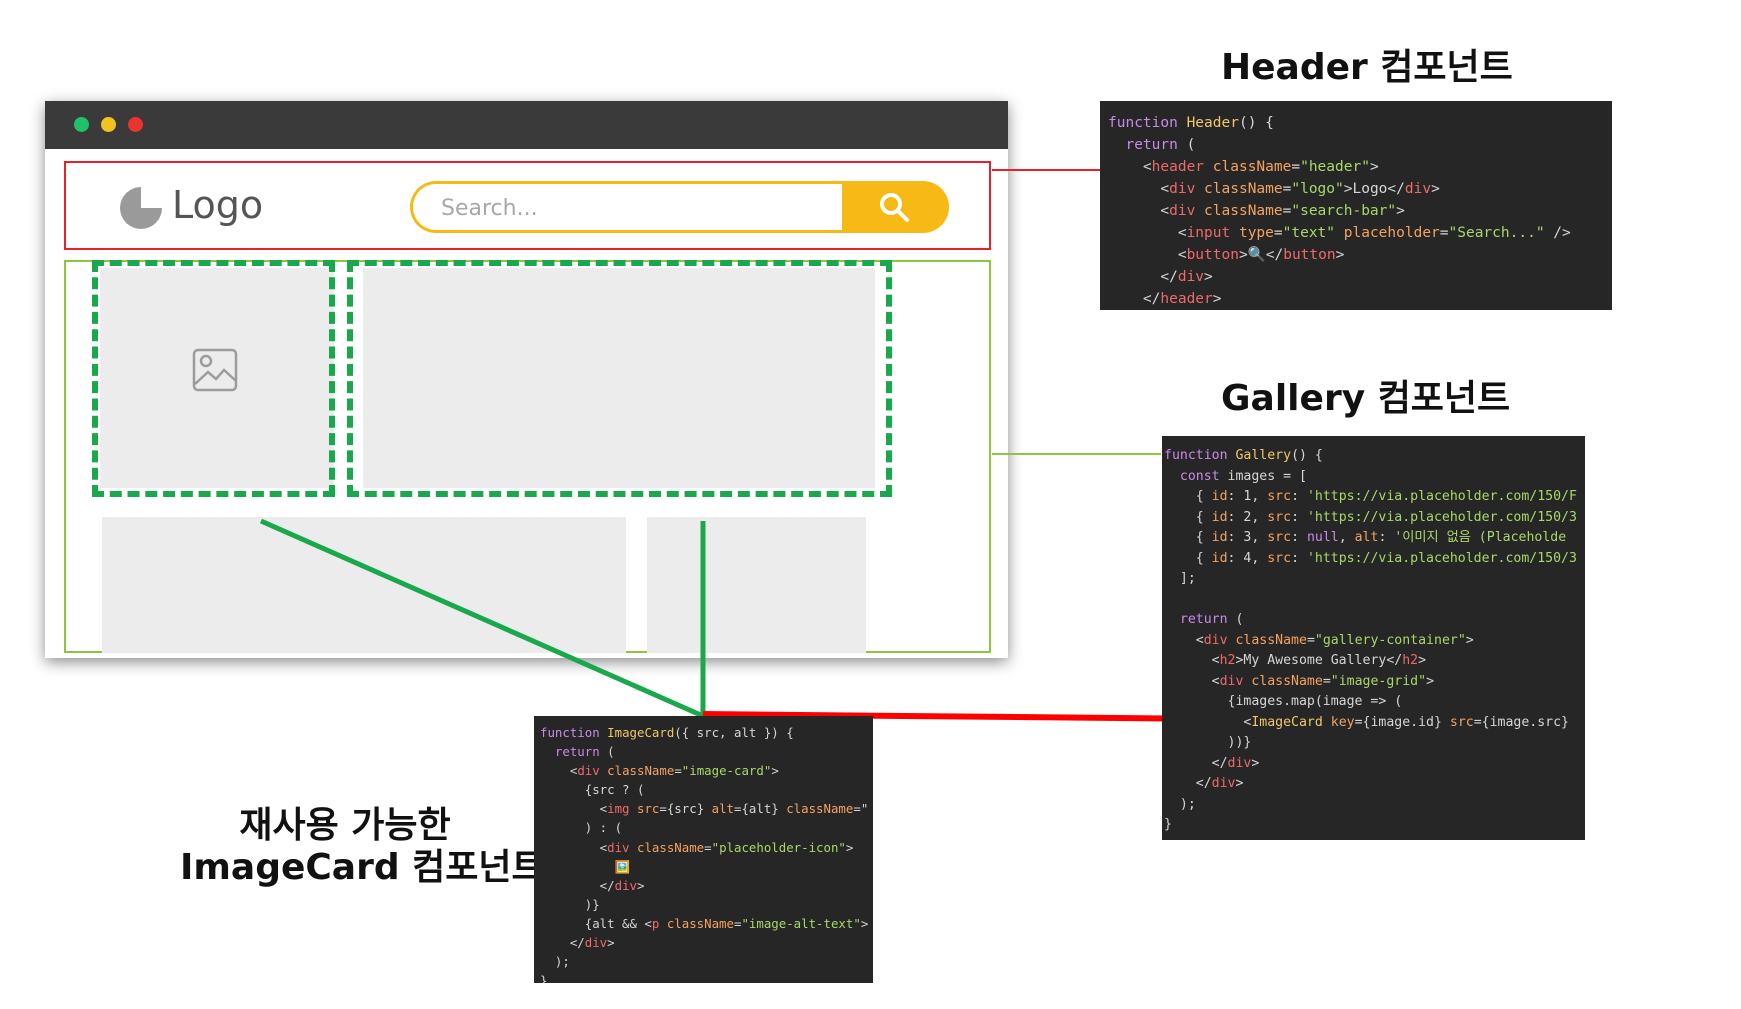  I want to click on code-line: function ImageCard({ src, alt }) {, so click(667, 732).